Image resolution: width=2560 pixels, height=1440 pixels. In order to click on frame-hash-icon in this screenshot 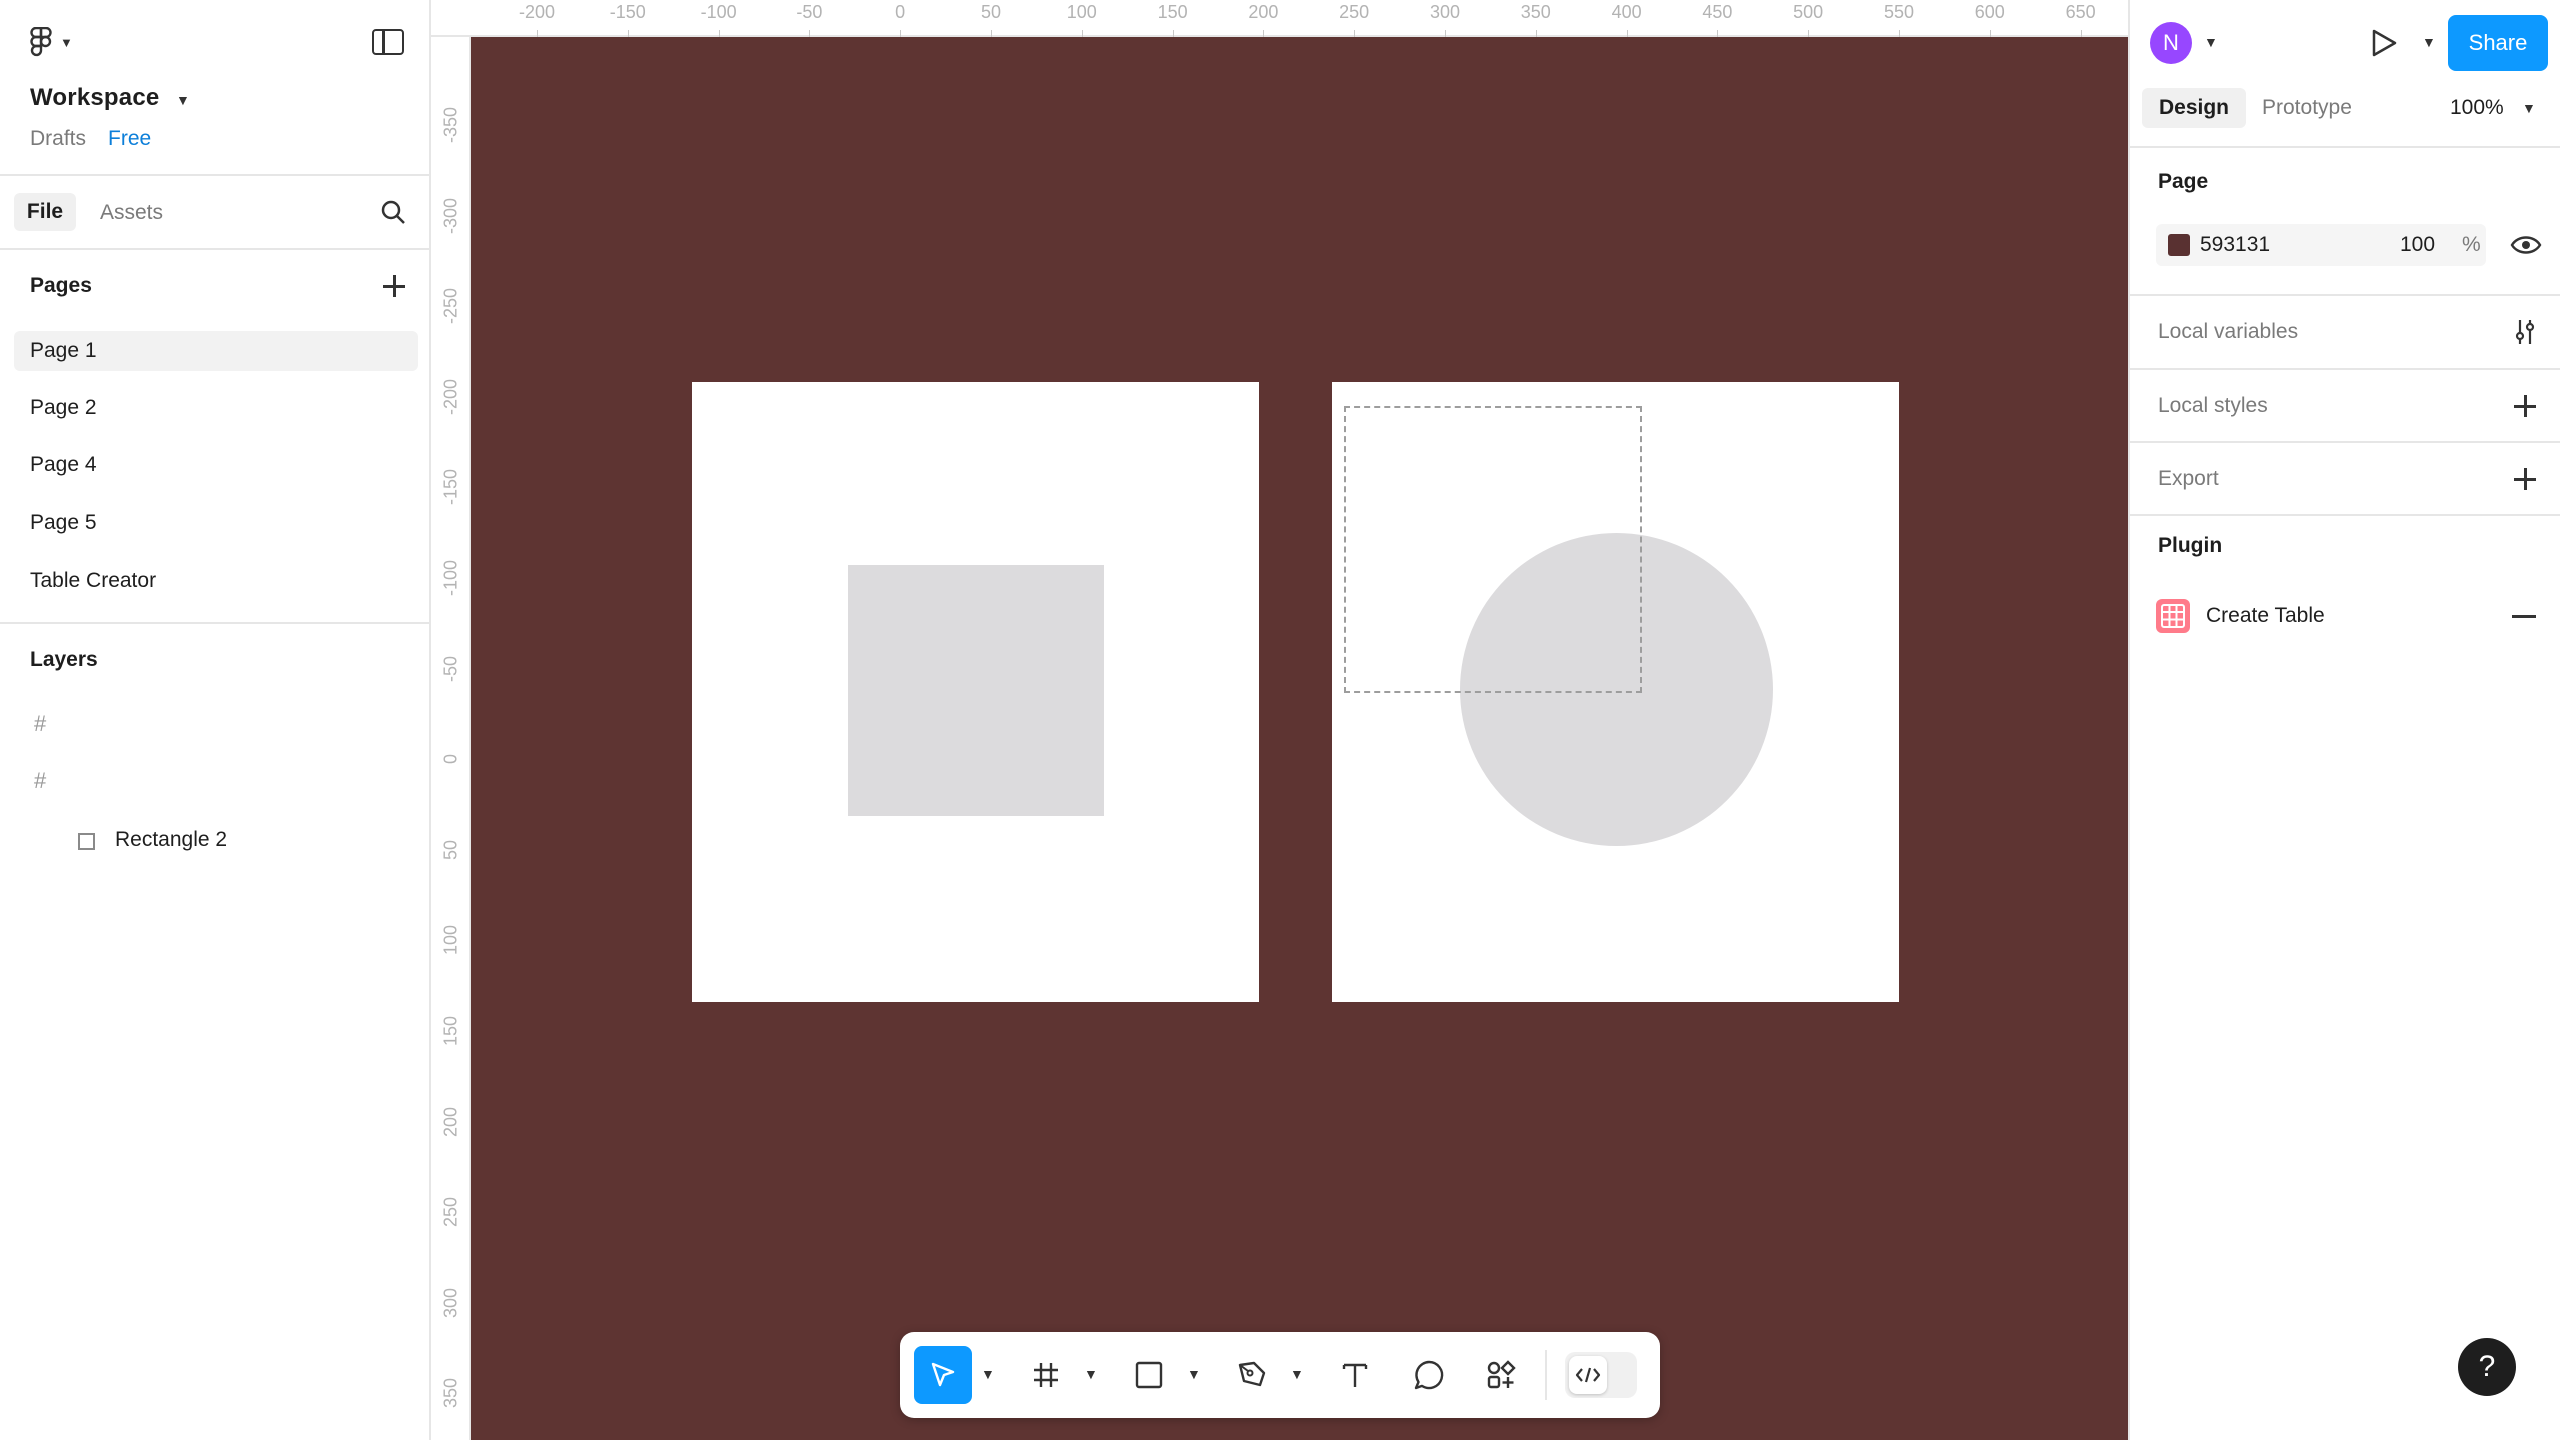, I will do `click(1046, 1375)`.